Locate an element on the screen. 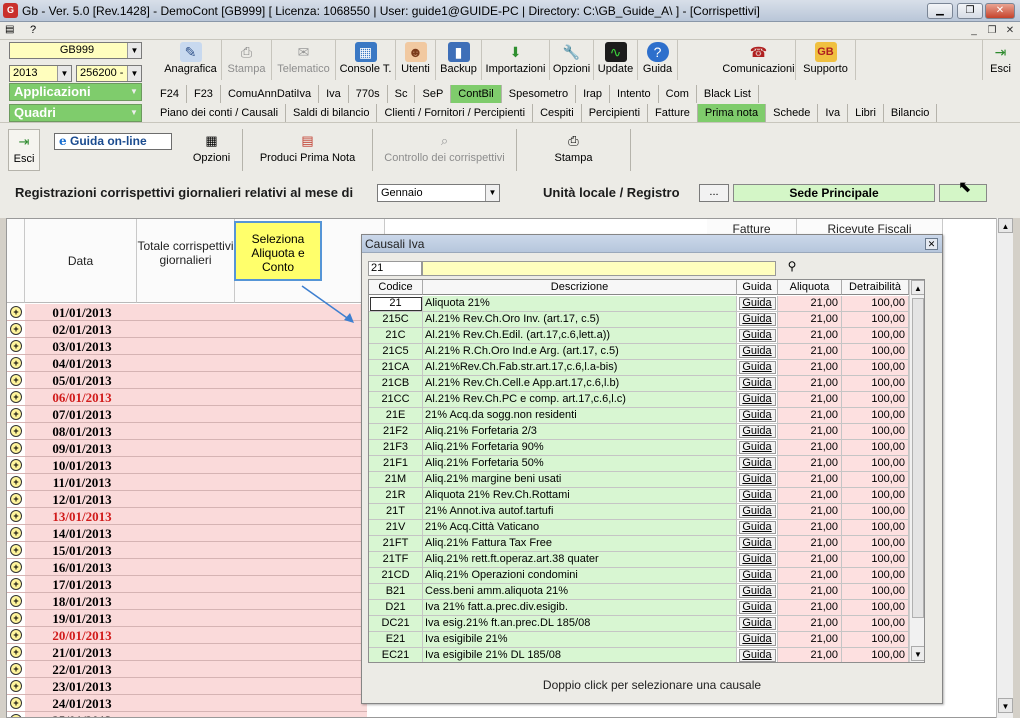  descrizione-cell: Al.21% R.Ch.Oro Ind.e Arg. (art.17, c.5) is located at coordinates (580, 352).